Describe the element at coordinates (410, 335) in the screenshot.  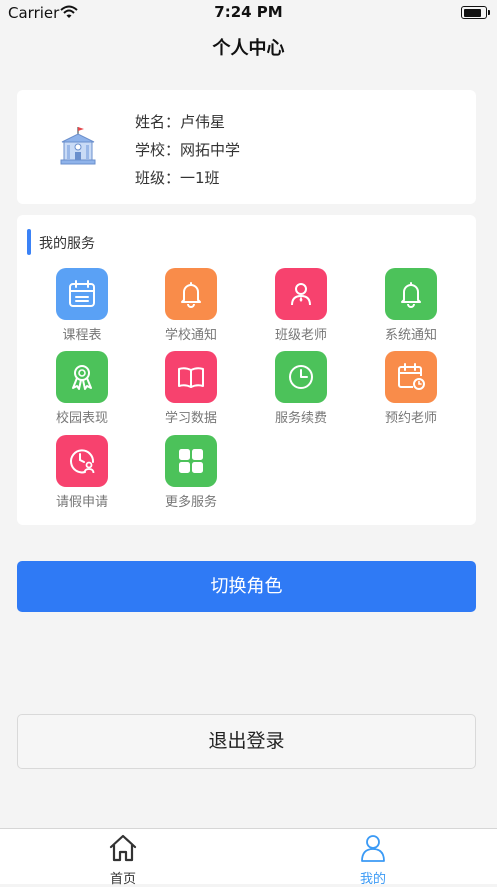
I see `service-label: 系统通知` at that location.